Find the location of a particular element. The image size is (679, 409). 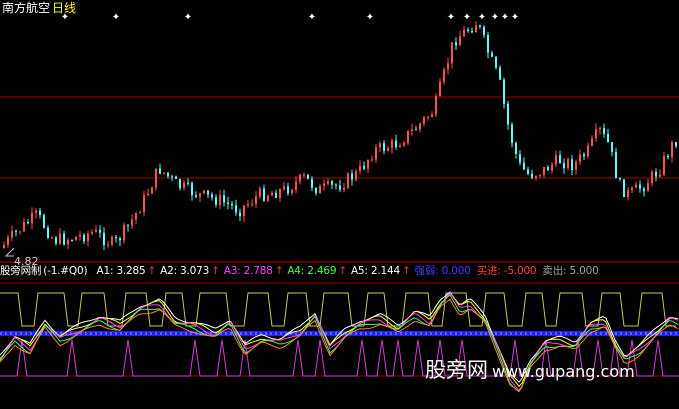

watermark-url: www.gupang.com is located at coordinates (563, 371).